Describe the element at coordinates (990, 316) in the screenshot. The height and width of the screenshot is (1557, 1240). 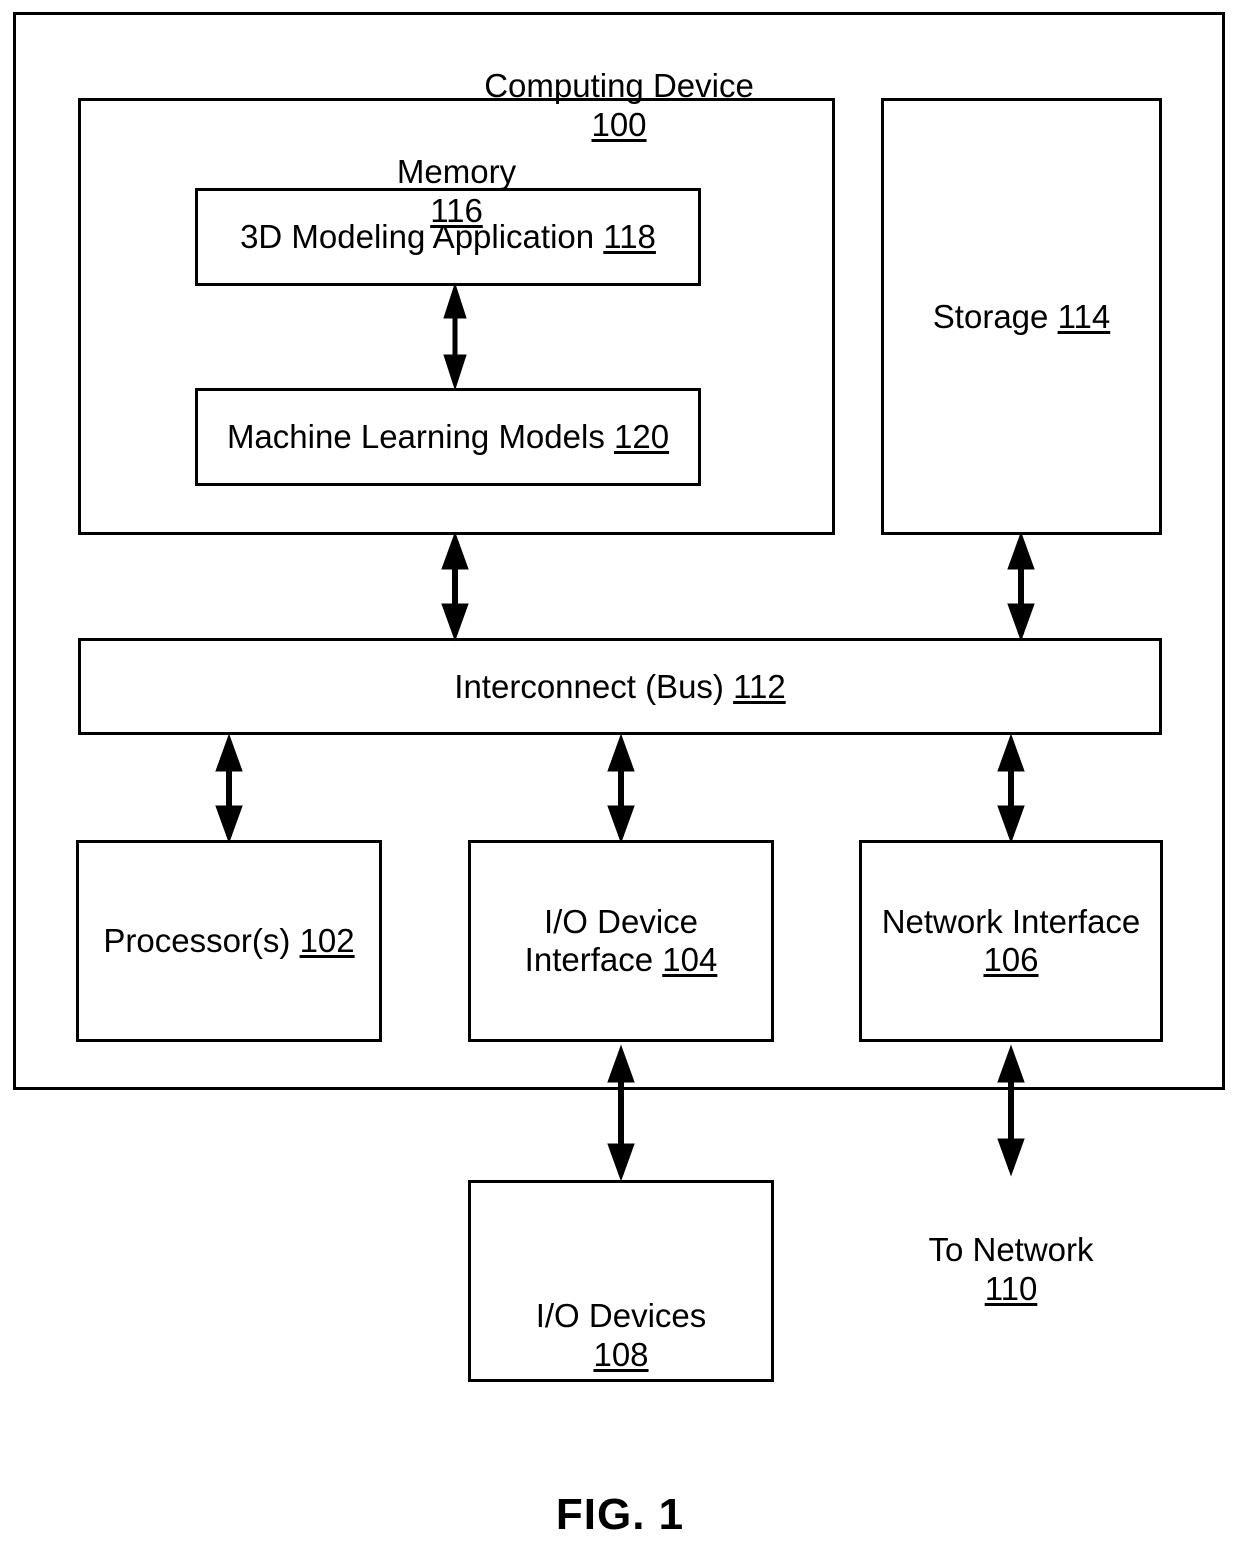
I see `storage-text: Storage` at that location.